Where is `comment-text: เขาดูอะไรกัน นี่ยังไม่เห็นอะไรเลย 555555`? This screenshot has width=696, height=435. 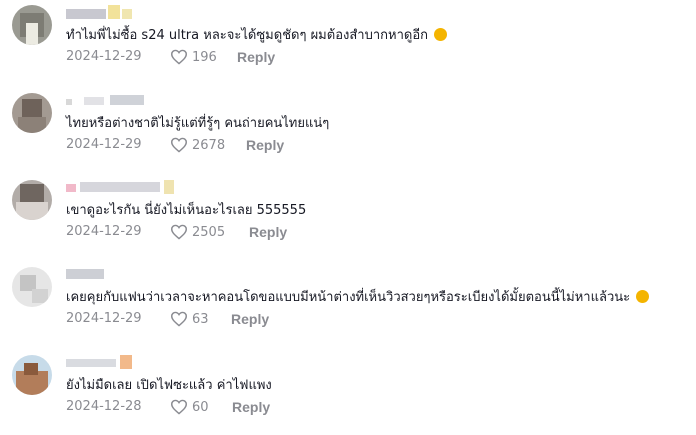 comment-text: เขาดูอะไรกัน นี่ยังไม่เห็นอะไรเลย 555555 is located at coordinates (186, 210).